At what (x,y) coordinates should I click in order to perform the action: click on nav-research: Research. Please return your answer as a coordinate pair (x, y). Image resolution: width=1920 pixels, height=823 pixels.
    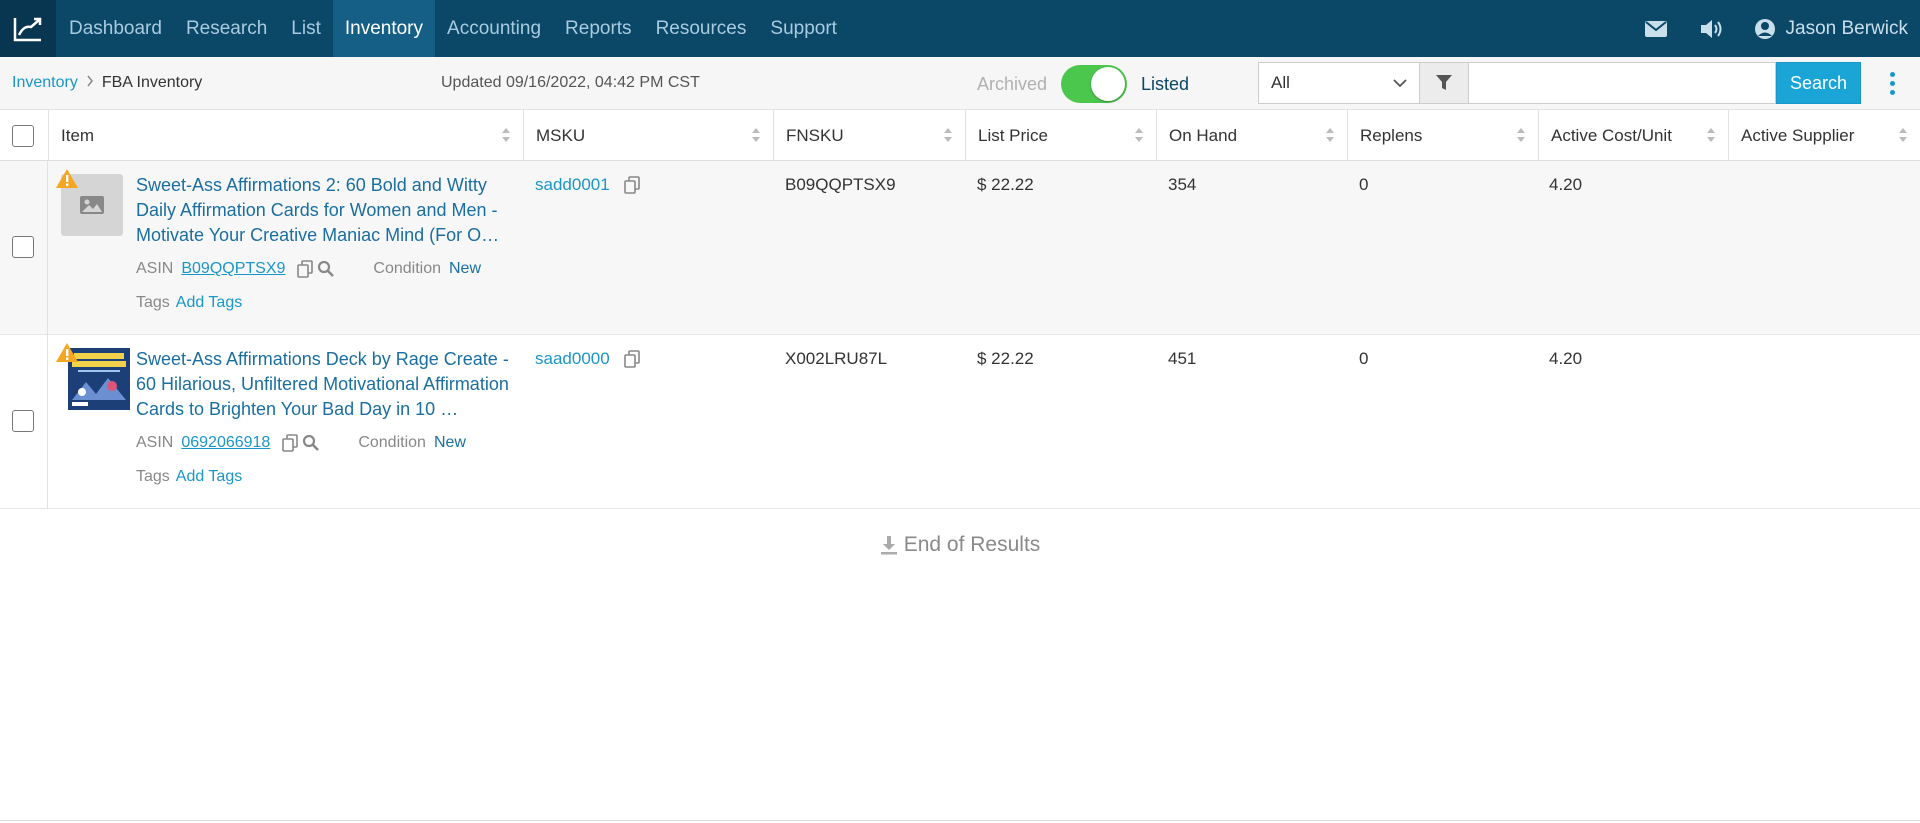
    Looking at the image, I should click on (226, 28).